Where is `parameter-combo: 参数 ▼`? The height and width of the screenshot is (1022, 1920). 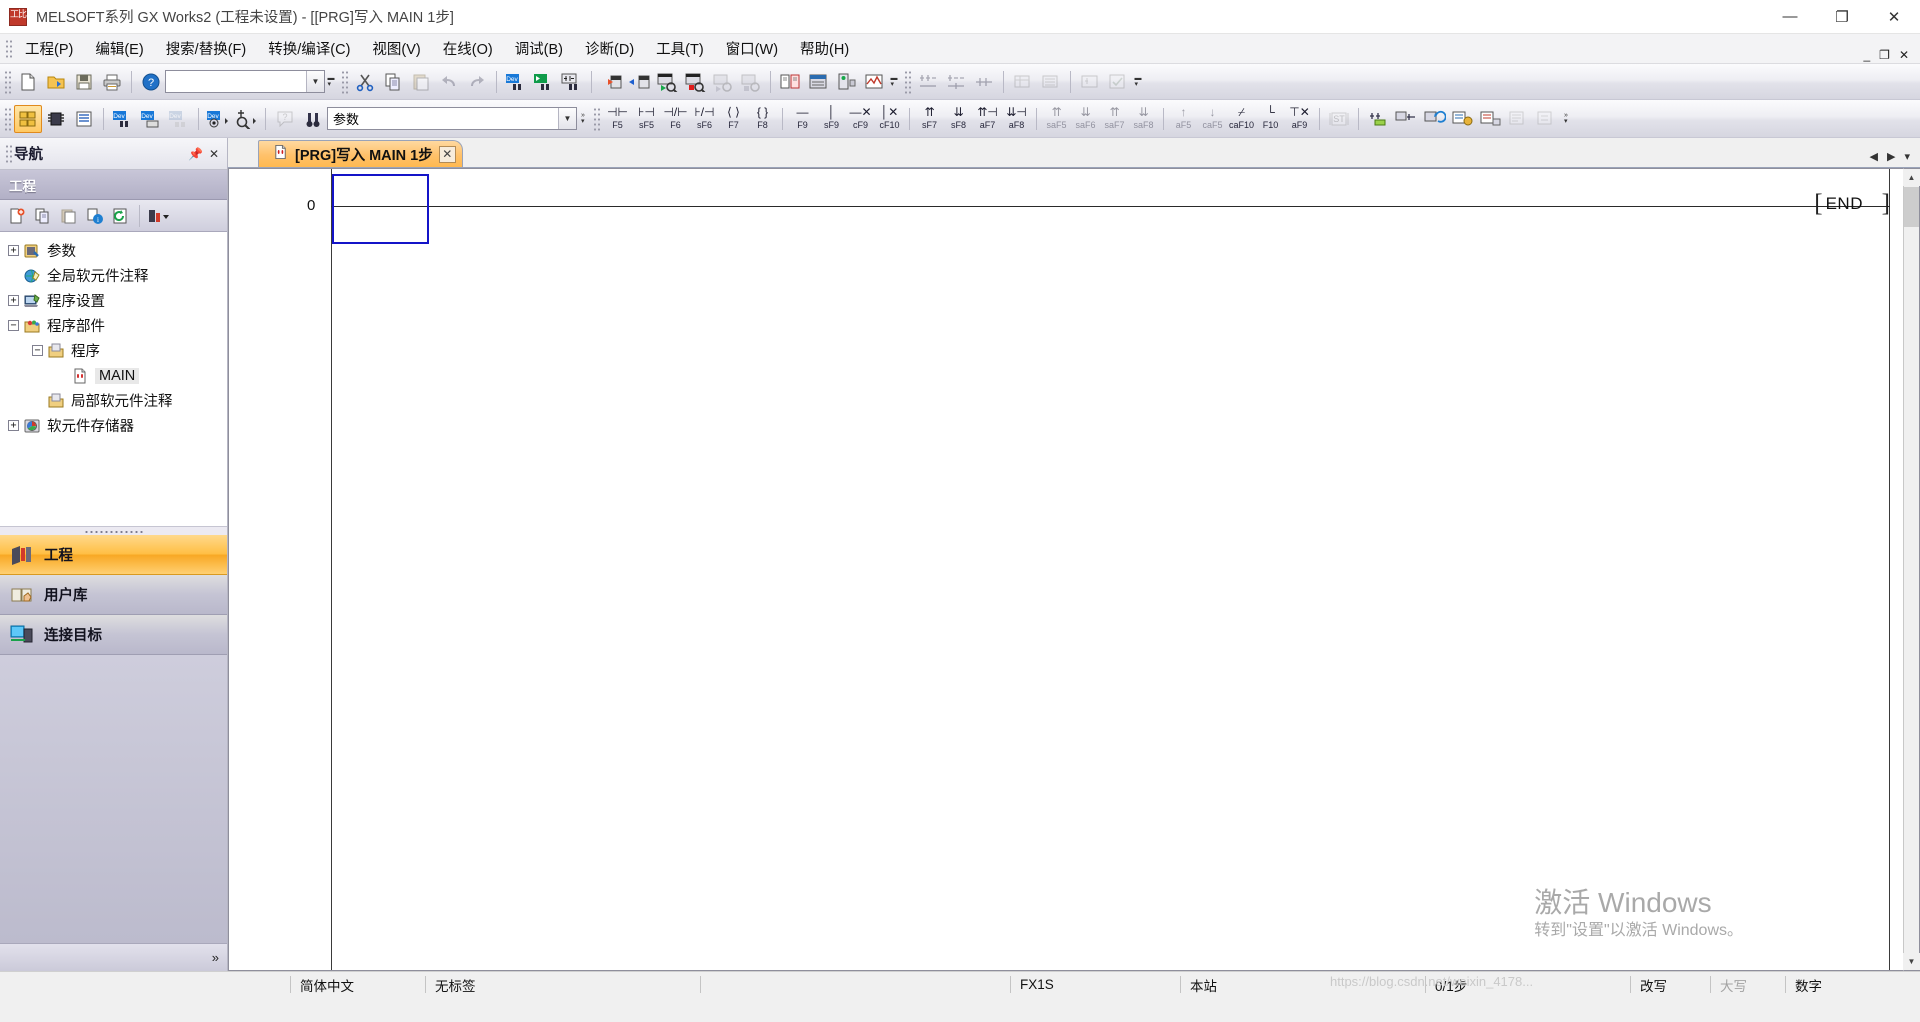 parameter-combo: 参数 ▼ is located at coordinates (452, 118).